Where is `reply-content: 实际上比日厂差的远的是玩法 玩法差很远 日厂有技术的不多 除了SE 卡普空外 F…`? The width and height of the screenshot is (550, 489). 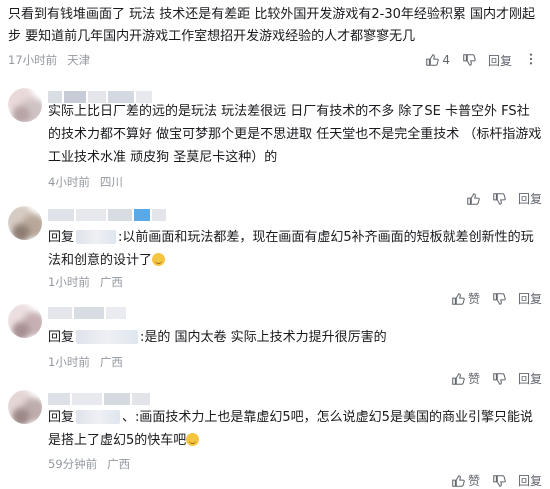 reply-content: 实际上比日厂差的远的是玩法 玩法差很远 日厂有技术的不多 除了SE 卡普空外 F… is located at coordinates (295, 134).